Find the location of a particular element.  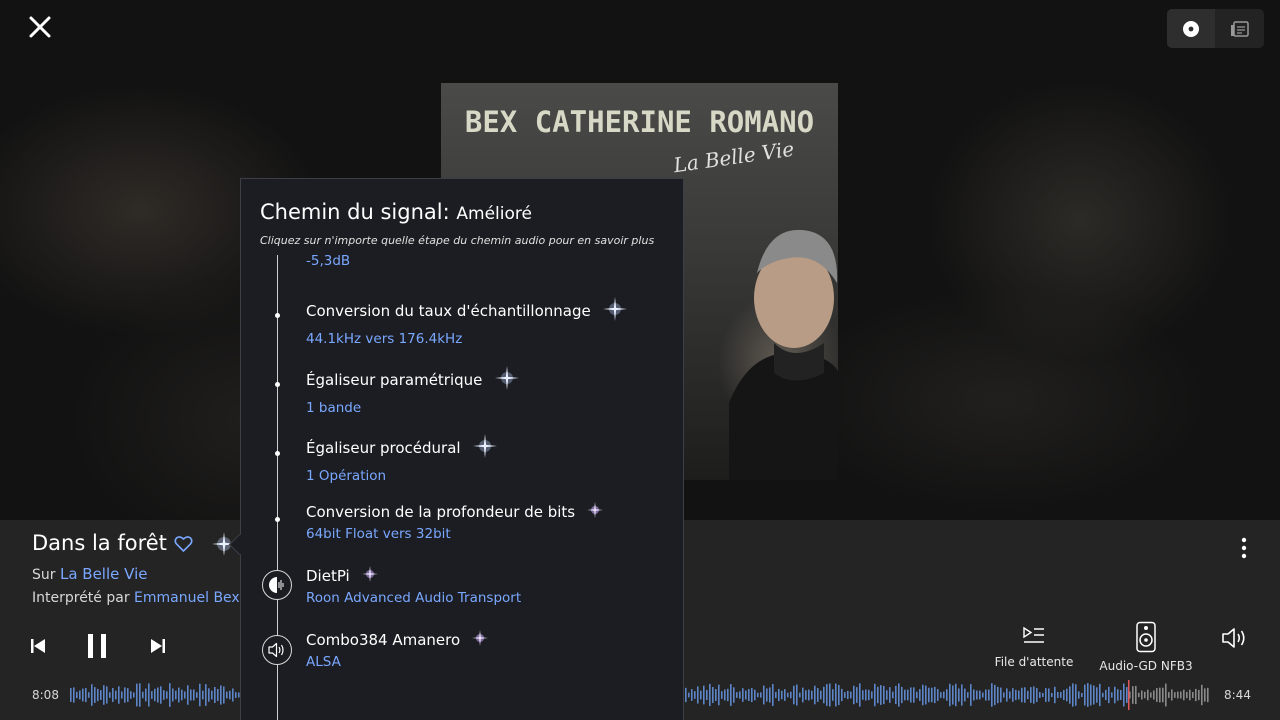

volume-step-detail: -5,3dB is located at coordinates (328, 261).